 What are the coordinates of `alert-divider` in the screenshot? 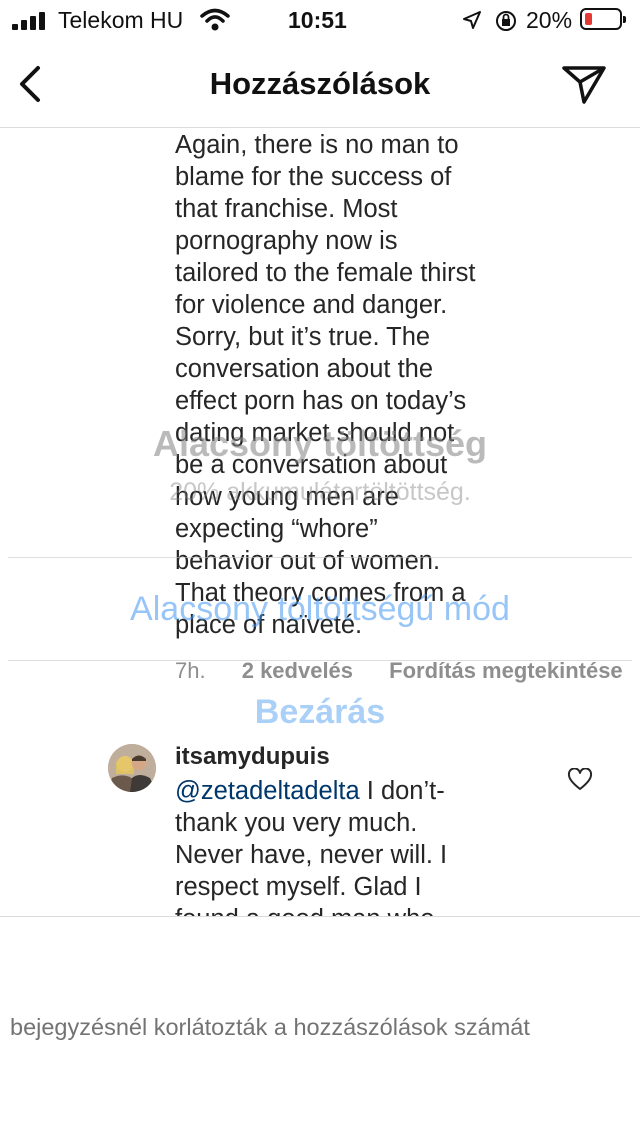 It's located at (320, 557).